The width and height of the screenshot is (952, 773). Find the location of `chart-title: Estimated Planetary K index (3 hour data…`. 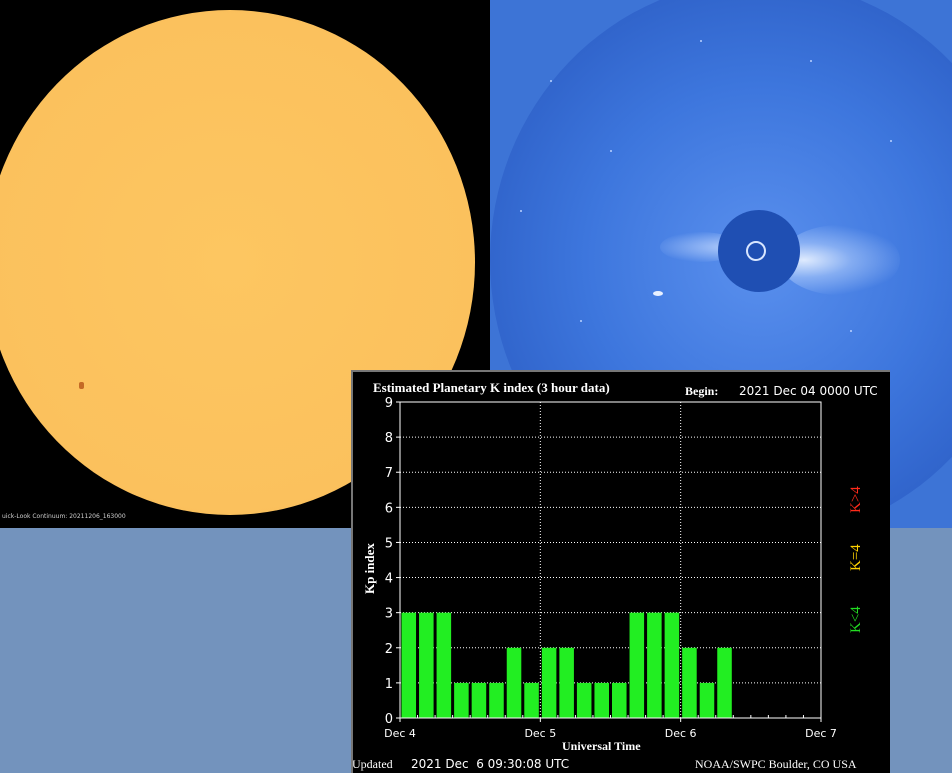

chart-title: Estimated Planetary K index (3 hour data… is located at coordinates (491, 387).